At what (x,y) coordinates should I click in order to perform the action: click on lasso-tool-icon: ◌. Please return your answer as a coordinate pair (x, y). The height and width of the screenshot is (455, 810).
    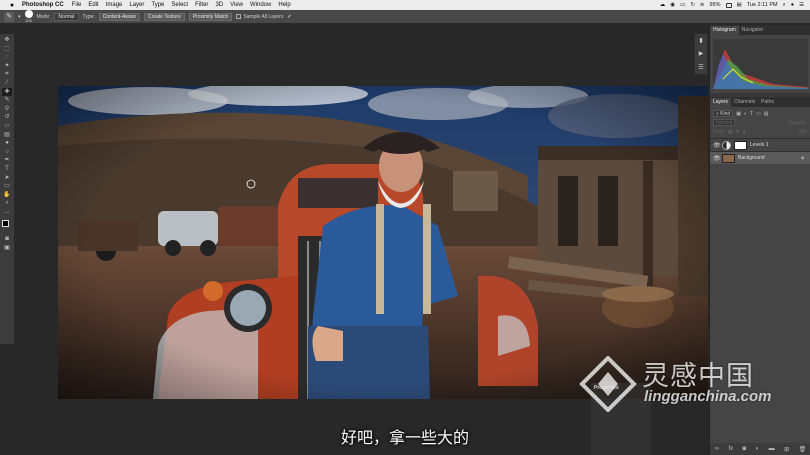
    Looking at the image, I should click on (7, 57).